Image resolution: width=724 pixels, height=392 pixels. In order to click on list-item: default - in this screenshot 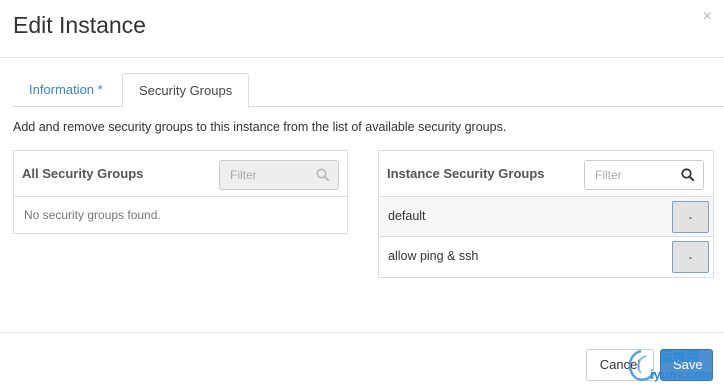, I will do `click(546, 217)`.